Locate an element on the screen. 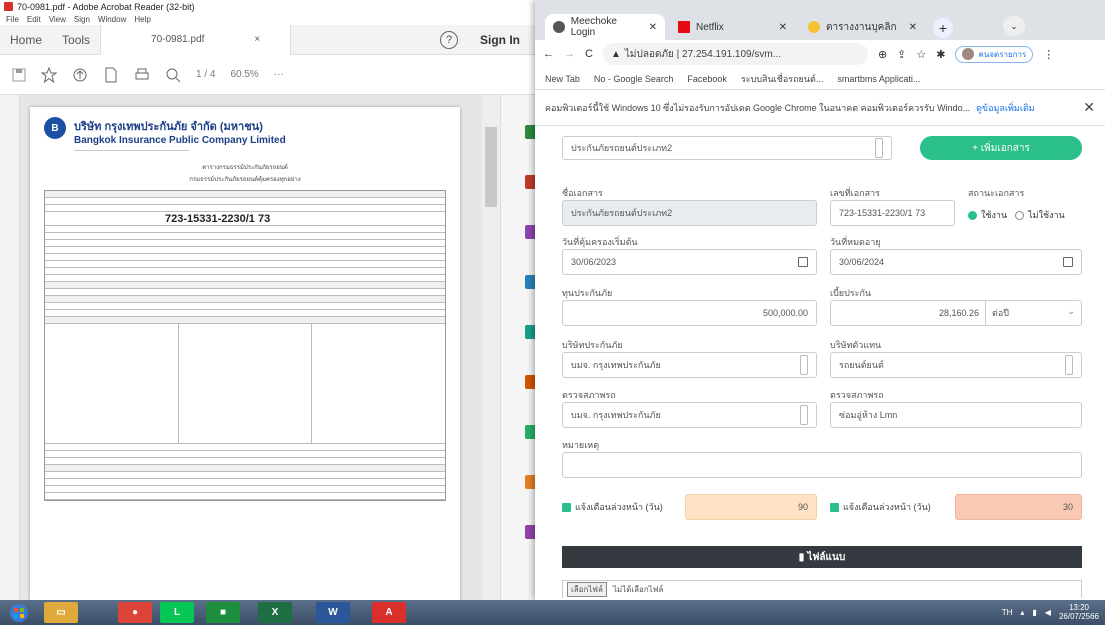 The height and width of the screenshot is (625, 1105). renew-left-field: 90 is located at coordinates (751, 507).